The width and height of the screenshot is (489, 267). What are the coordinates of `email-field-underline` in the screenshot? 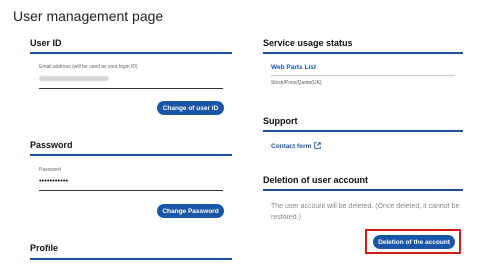 It's located at (131, 88).